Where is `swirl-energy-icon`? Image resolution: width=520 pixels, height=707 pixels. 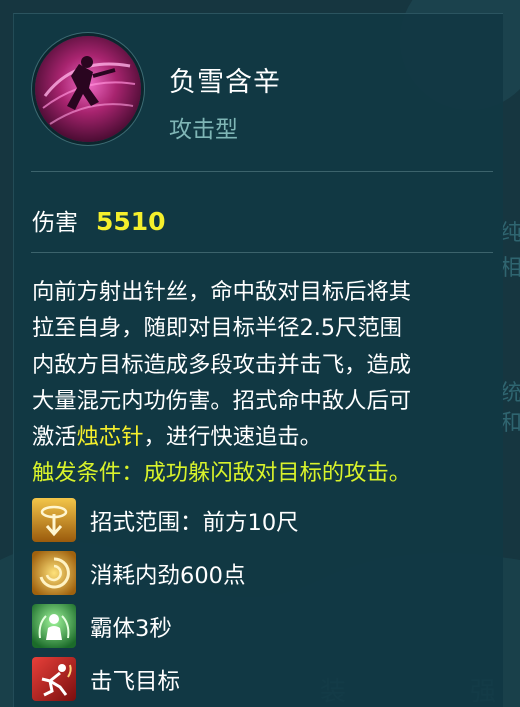
swirl-energy-icon is located at coordinates (54, 573).